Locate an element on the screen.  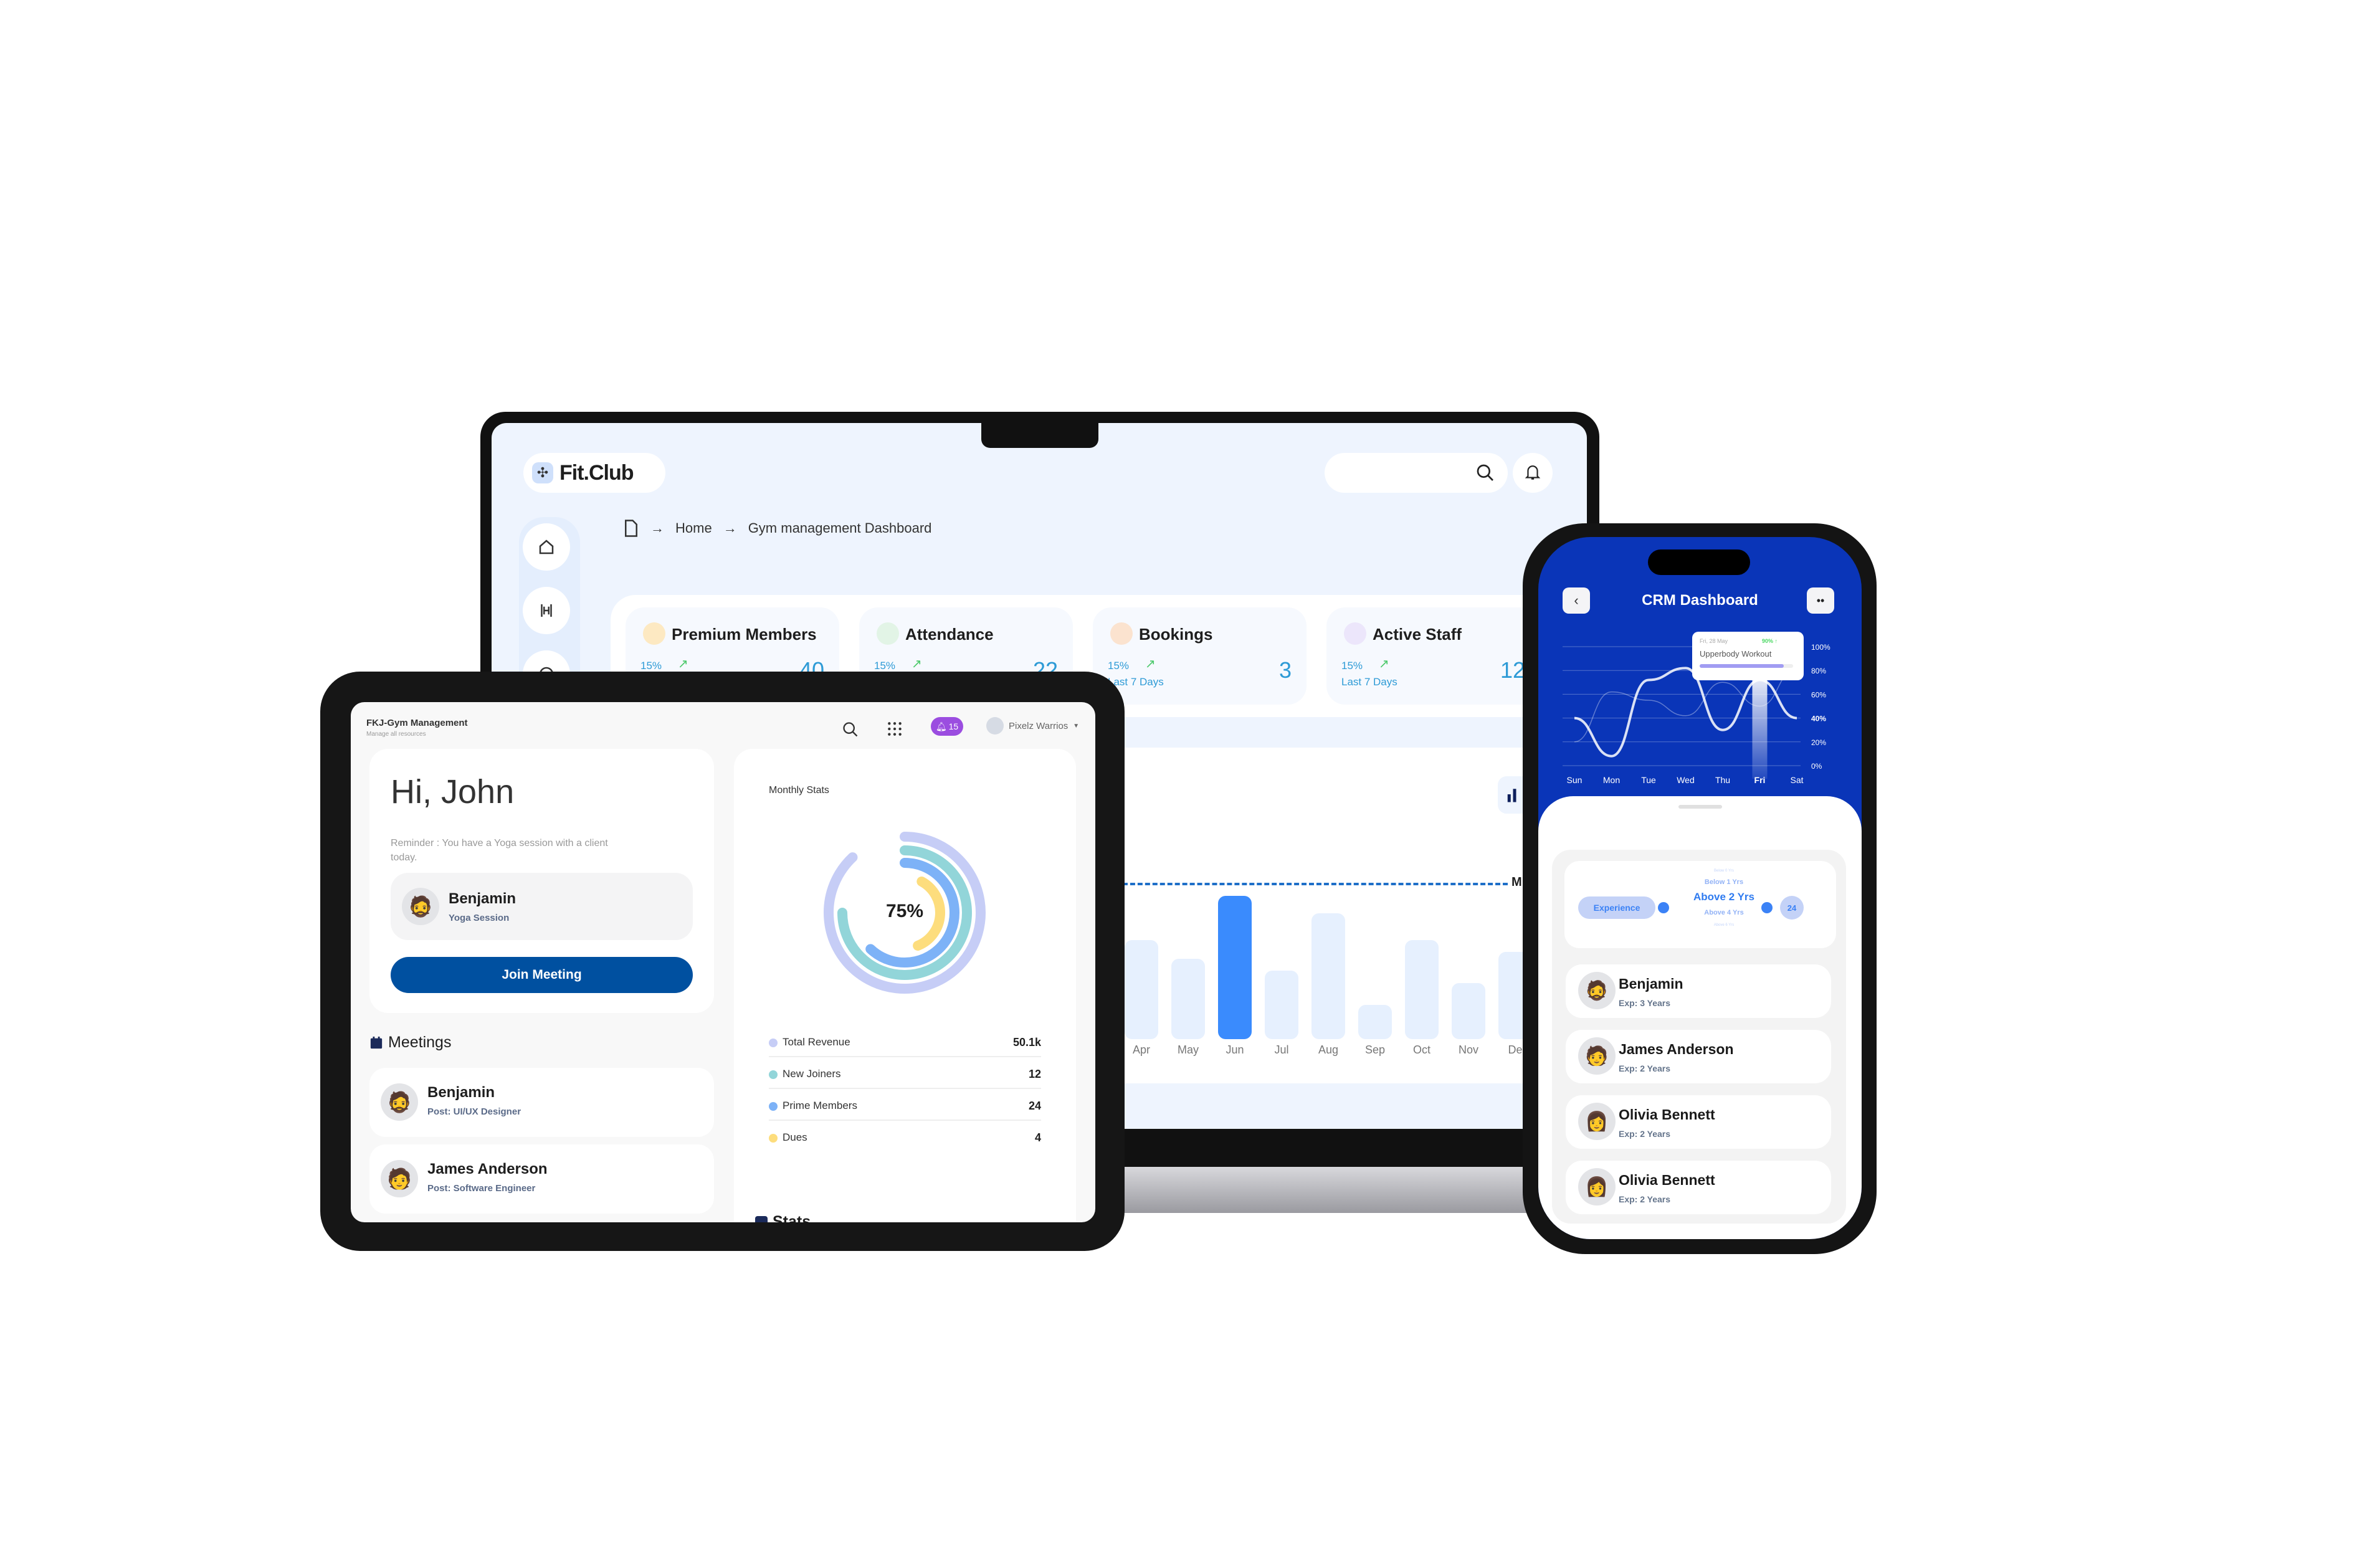
drag-handle is located at coordinates (1700, 807).